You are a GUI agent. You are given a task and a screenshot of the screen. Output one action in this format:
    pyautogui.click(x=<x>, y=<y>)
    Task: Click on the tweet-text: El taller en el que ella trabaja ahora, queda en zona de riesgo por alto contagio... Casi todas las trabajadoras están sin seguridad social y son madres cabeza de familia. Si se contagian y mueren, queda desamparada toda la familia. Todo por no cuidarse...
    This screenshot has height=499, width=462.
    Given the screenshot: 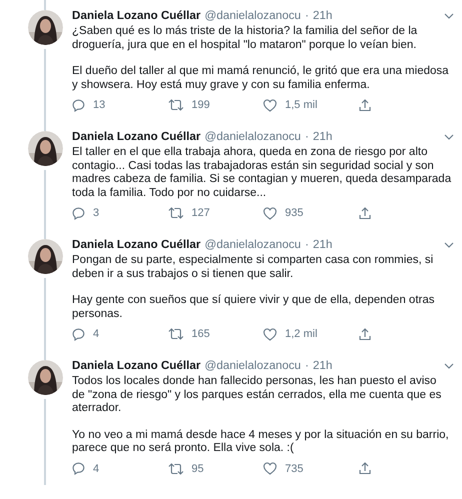 What is the action you would take?
    pyautogui.click(x=262, y=173)
    